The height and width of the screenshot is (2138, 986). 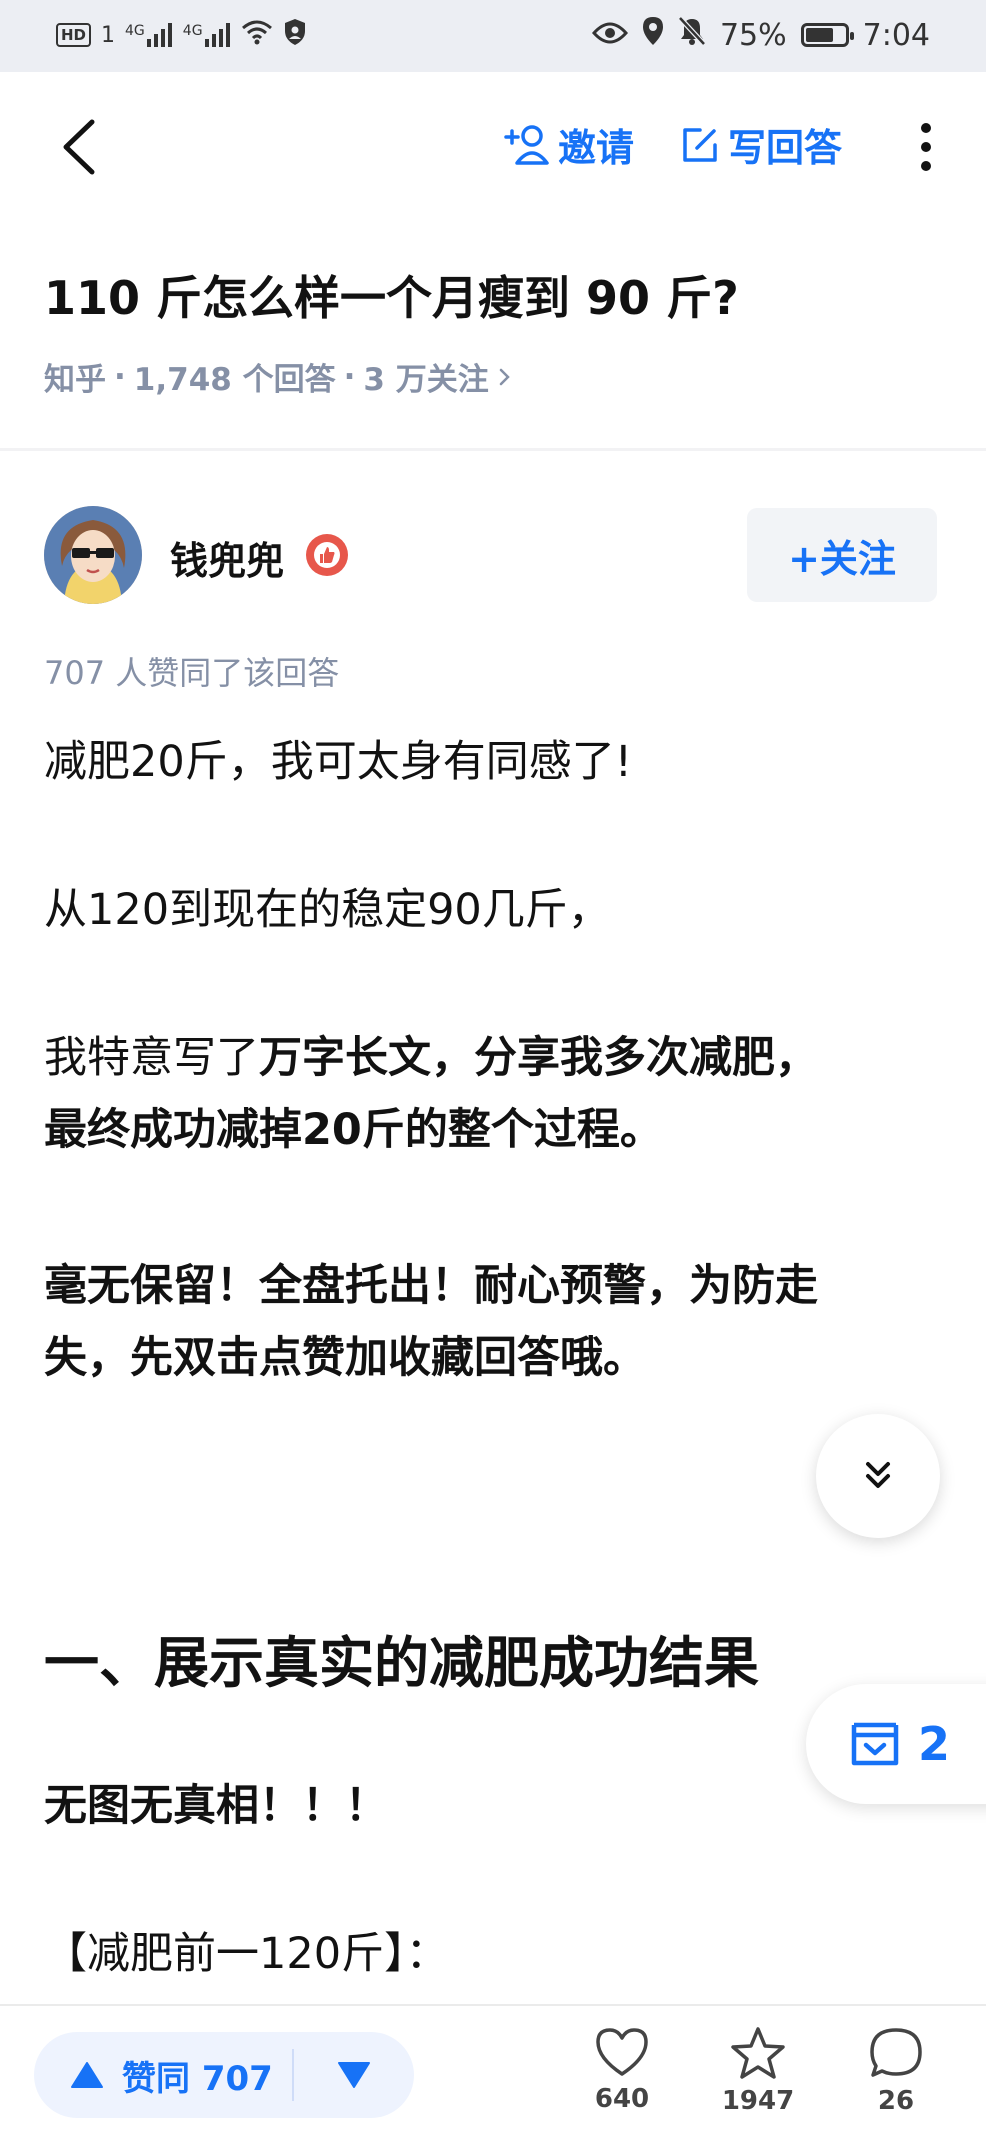 I want to click on more-menu-button, so click(x=926, y=147).